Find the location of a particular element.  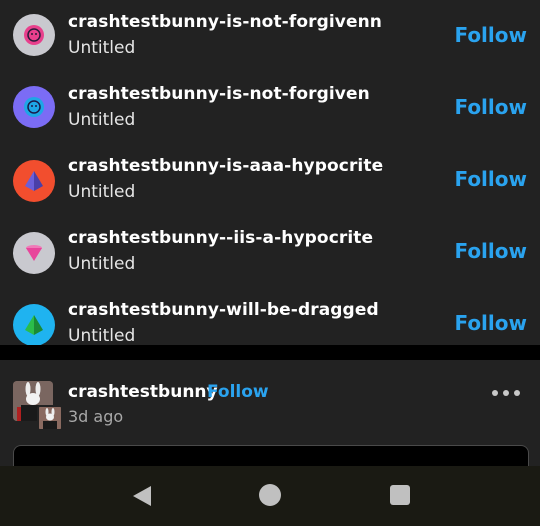

cone-icon is located at coordinates (34, 253).